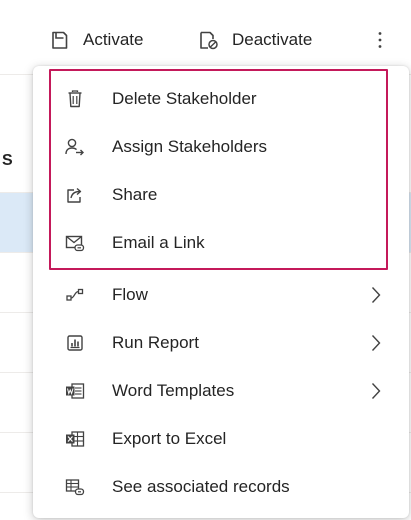 This screenshot has width=411, height=520. I want to click on flow-icon, so click(75, 295).